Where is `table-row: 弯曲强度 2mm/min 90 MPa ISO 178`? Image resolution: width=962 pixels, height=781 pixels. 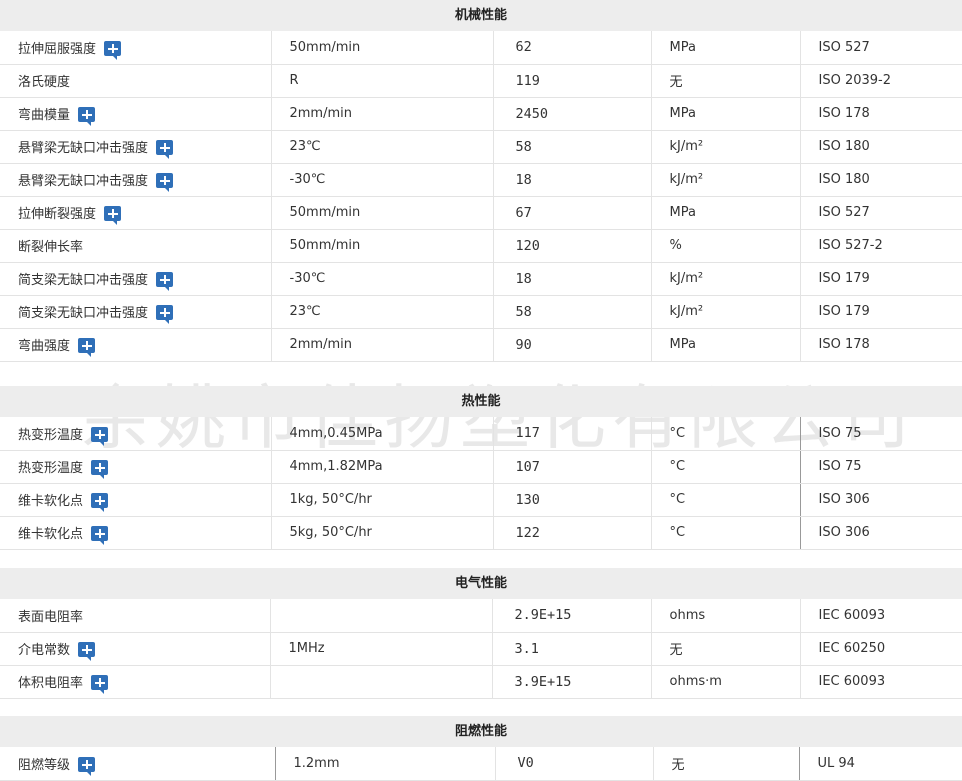
table-row: 弯曲强度 2mm/min 90 MPa ISO 178 is located at coordinates (481, 344).